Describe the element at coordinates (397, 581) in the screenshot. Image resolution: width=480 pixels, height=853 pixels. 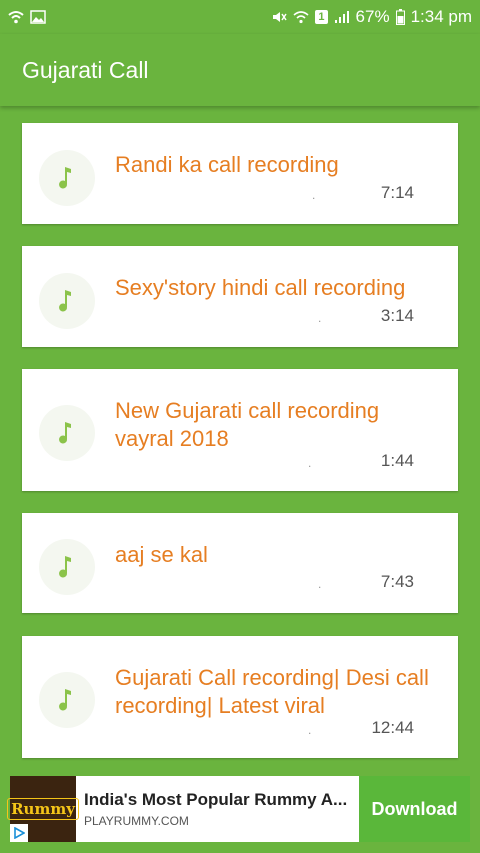
I see `recording-duration: 7:43` at that location.